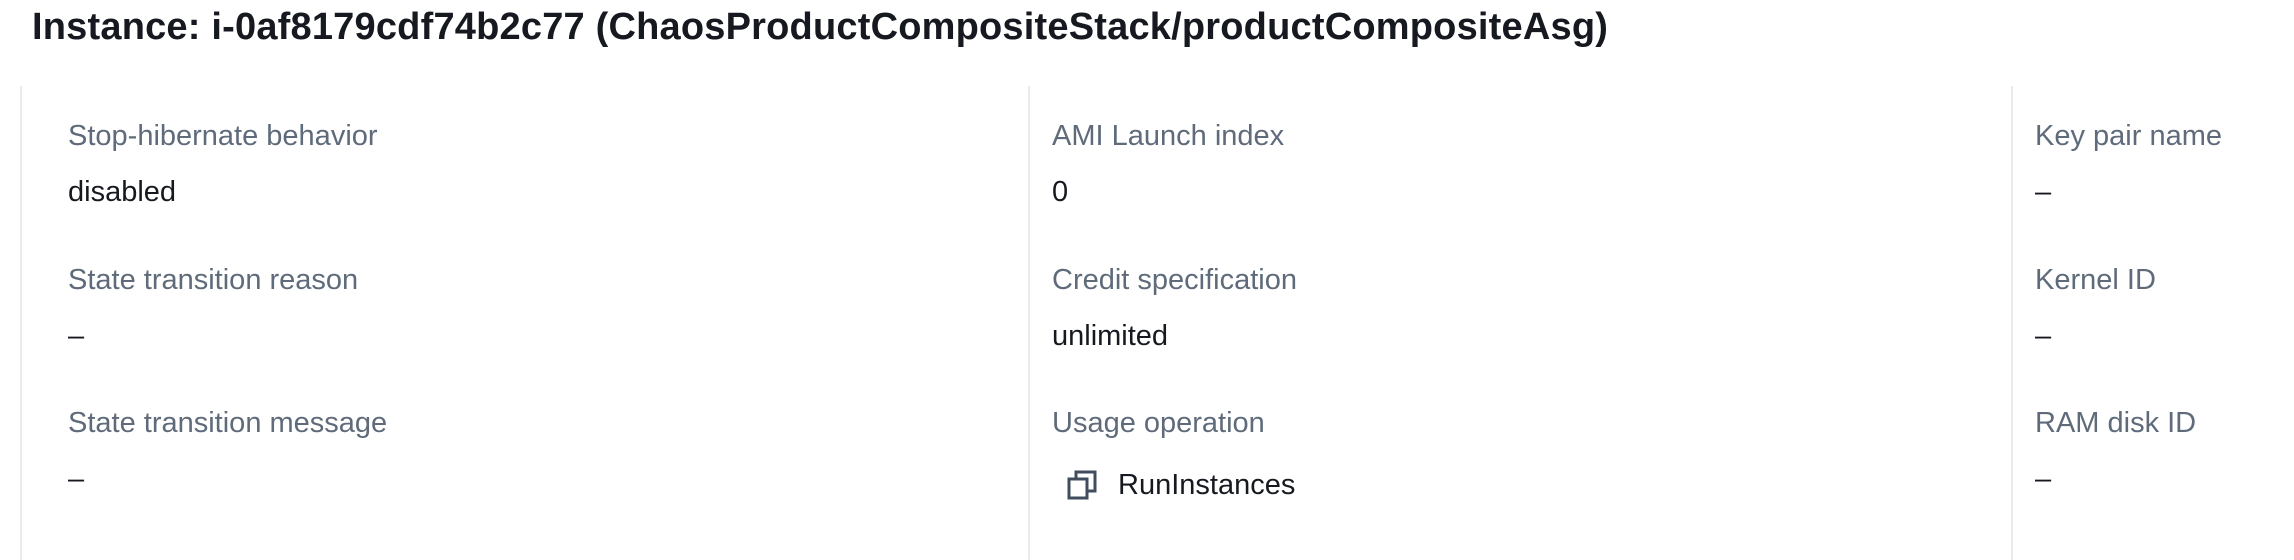  Describe the element at coordinates (1174, 308) in the screenshot. I see `field-credit-specification: Credit specification unlimited` at that location.